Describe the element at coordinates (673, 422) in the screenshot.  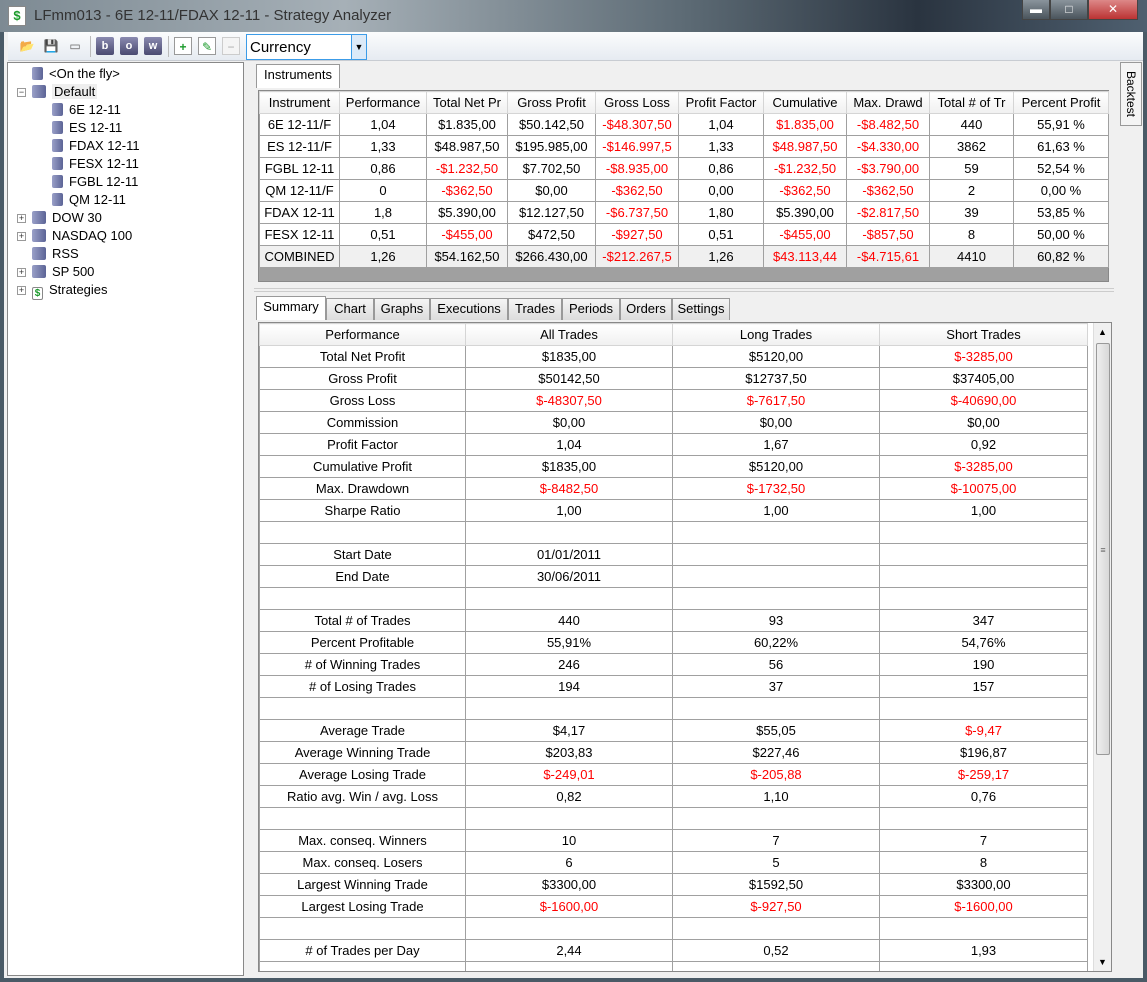
I see `table-row: Commission $0,00 $0,00 $0,00` at that location.